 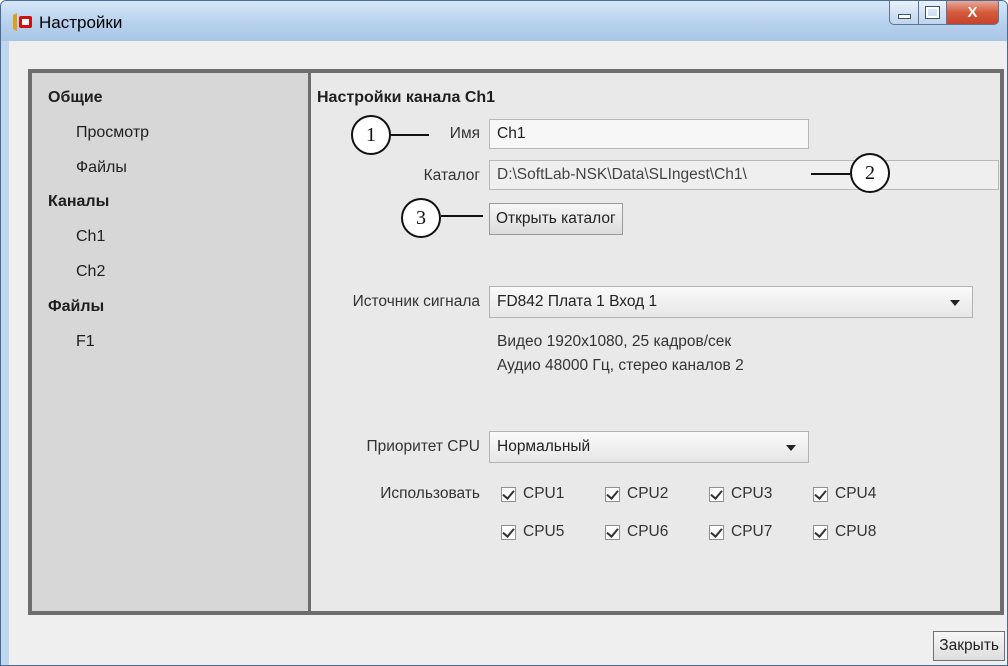 I want to click on cpu6-checkbox: CPU6, so click(x=636, y=532).